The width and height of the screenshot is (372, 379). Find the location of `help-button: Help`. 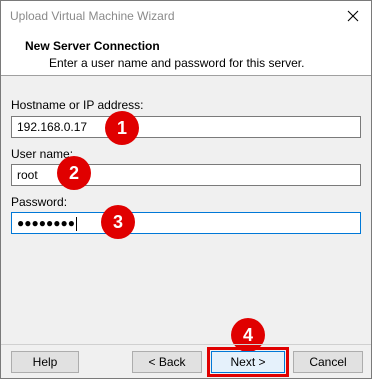

help-button: Help is located at coordinates (45, 362).